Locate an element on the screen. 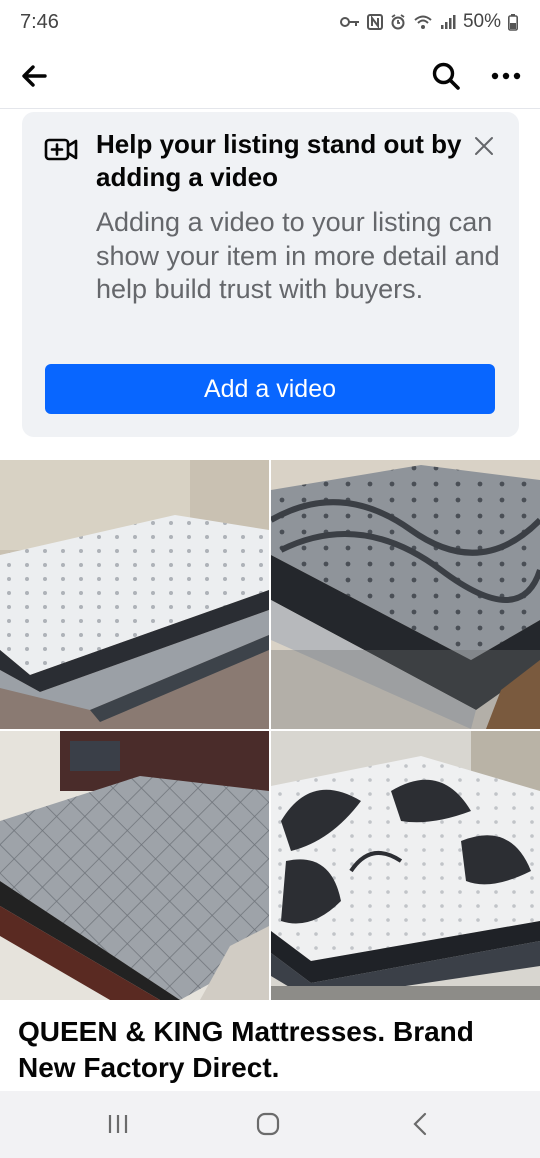 The height and width of the screenshot is (1158, 540). recent-apps-icon is located at coordinates (118, 1124).